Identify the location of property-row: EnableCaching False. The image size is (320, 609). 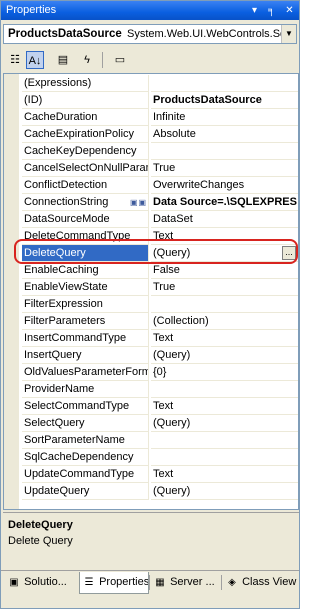
(151, 270).